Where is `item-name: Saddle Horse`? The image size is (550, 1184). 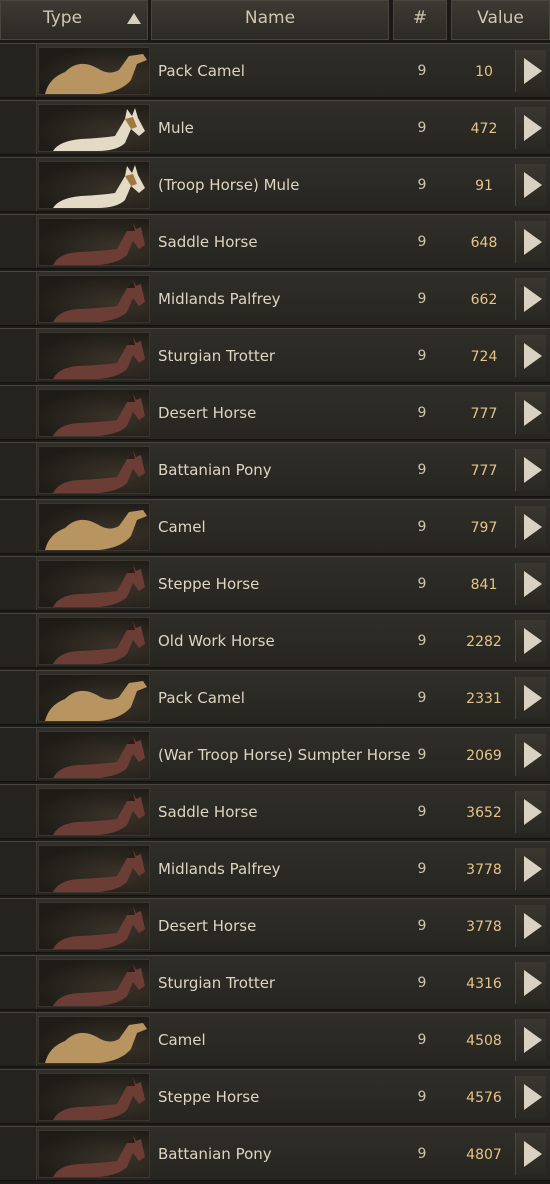
item-name: Saddle Horse is located at coordinates (208, 812).